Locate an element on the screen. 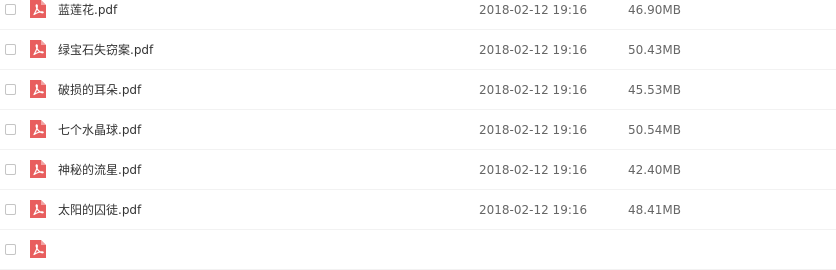  file-row: 蓝莲花.pdf 2018-02-12 19:16 46.90MB is located at coordinates (418, 15).